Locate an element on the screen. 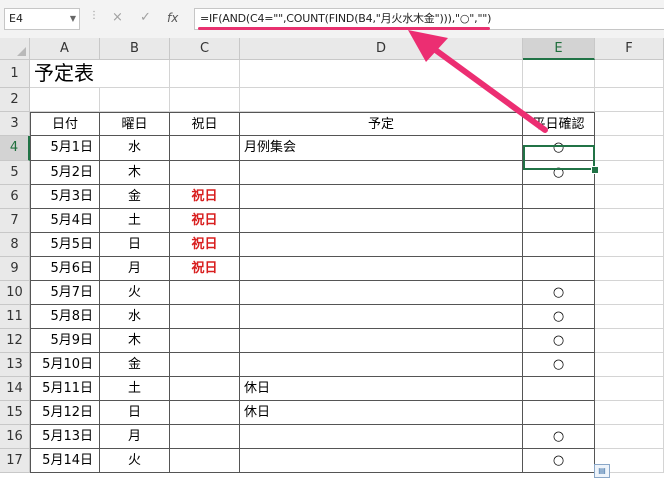  row-header-12: 12 is located at coordinates (15, 341).